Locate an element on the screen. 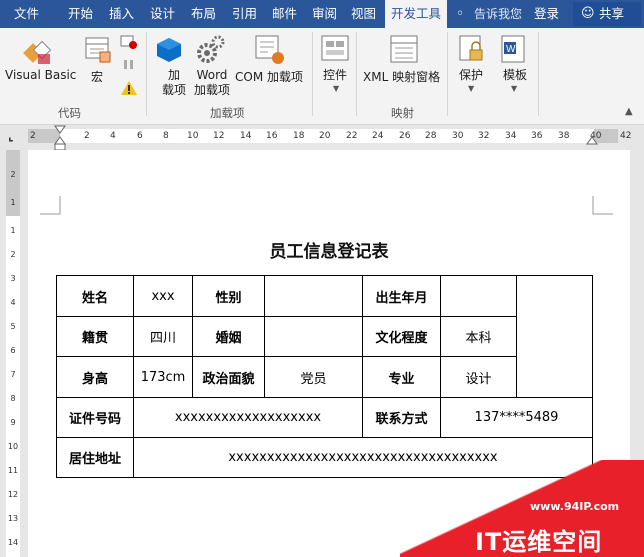  table-cell: 设计 is located at coordinates (478, 377).